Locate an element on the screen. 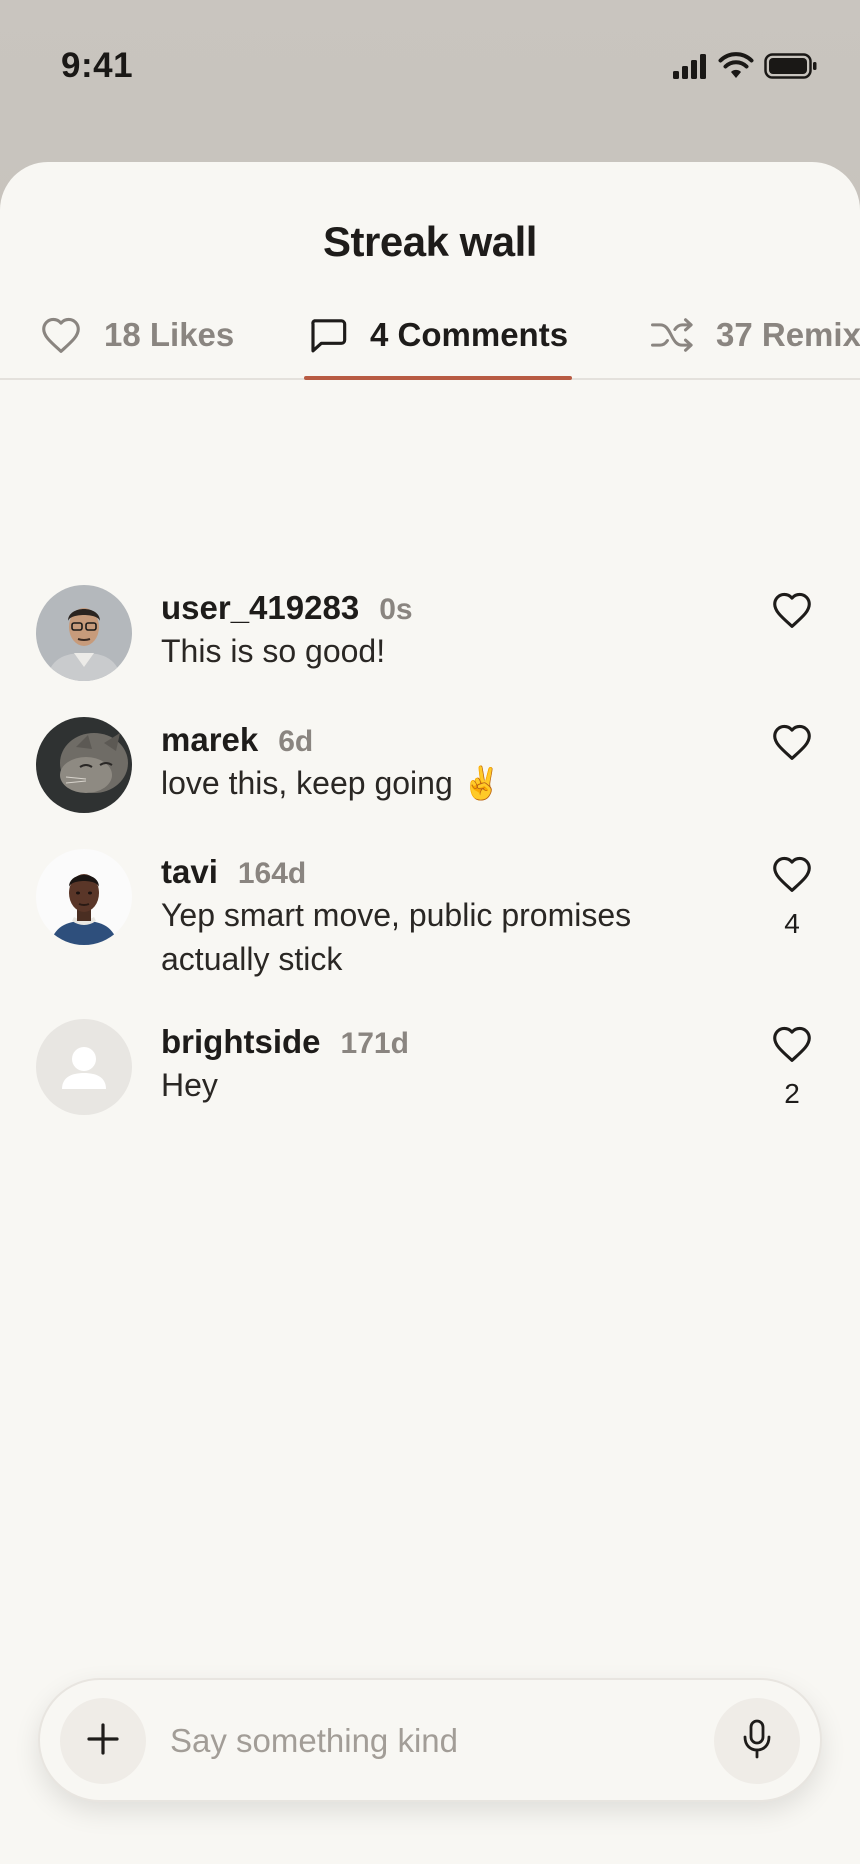  comment-username: user_419283 is located at coordinates (260, 608).